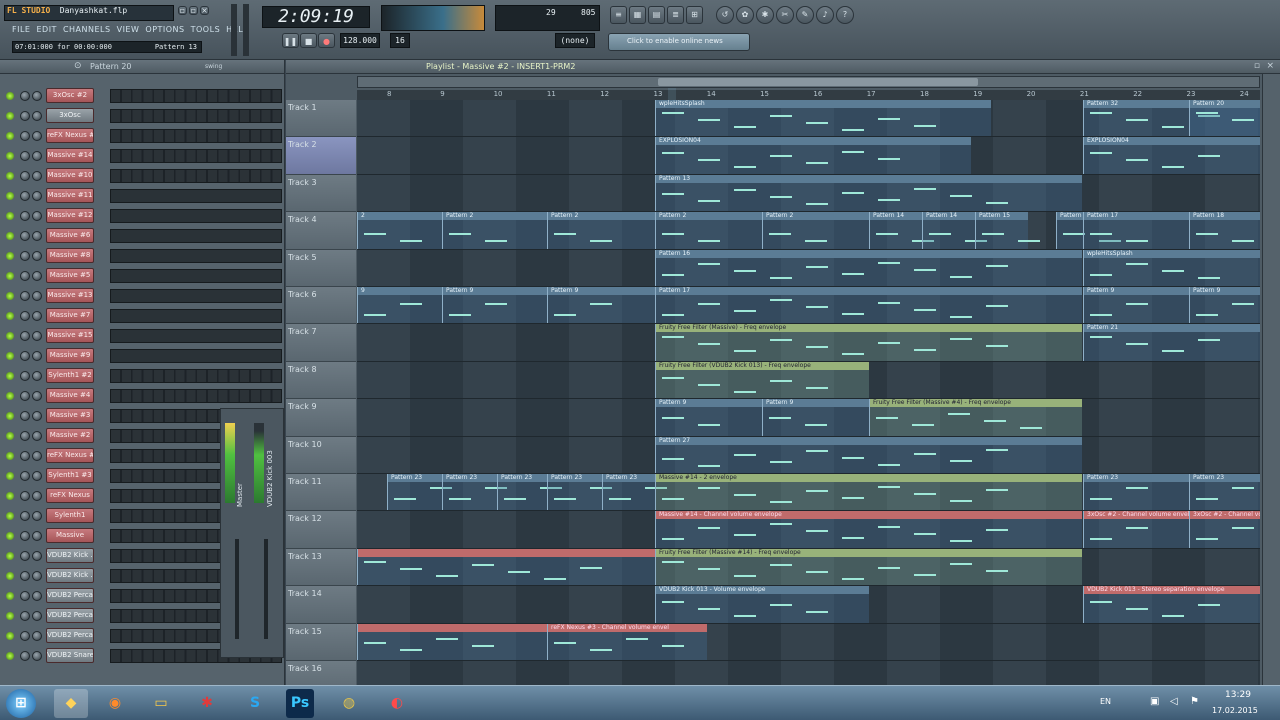 This screenshot has height=720, width=1280. What do you see at coordinates (321, 455) in the screenshot?
I see `track-label: Track 10` at bounding box center [321, 455].